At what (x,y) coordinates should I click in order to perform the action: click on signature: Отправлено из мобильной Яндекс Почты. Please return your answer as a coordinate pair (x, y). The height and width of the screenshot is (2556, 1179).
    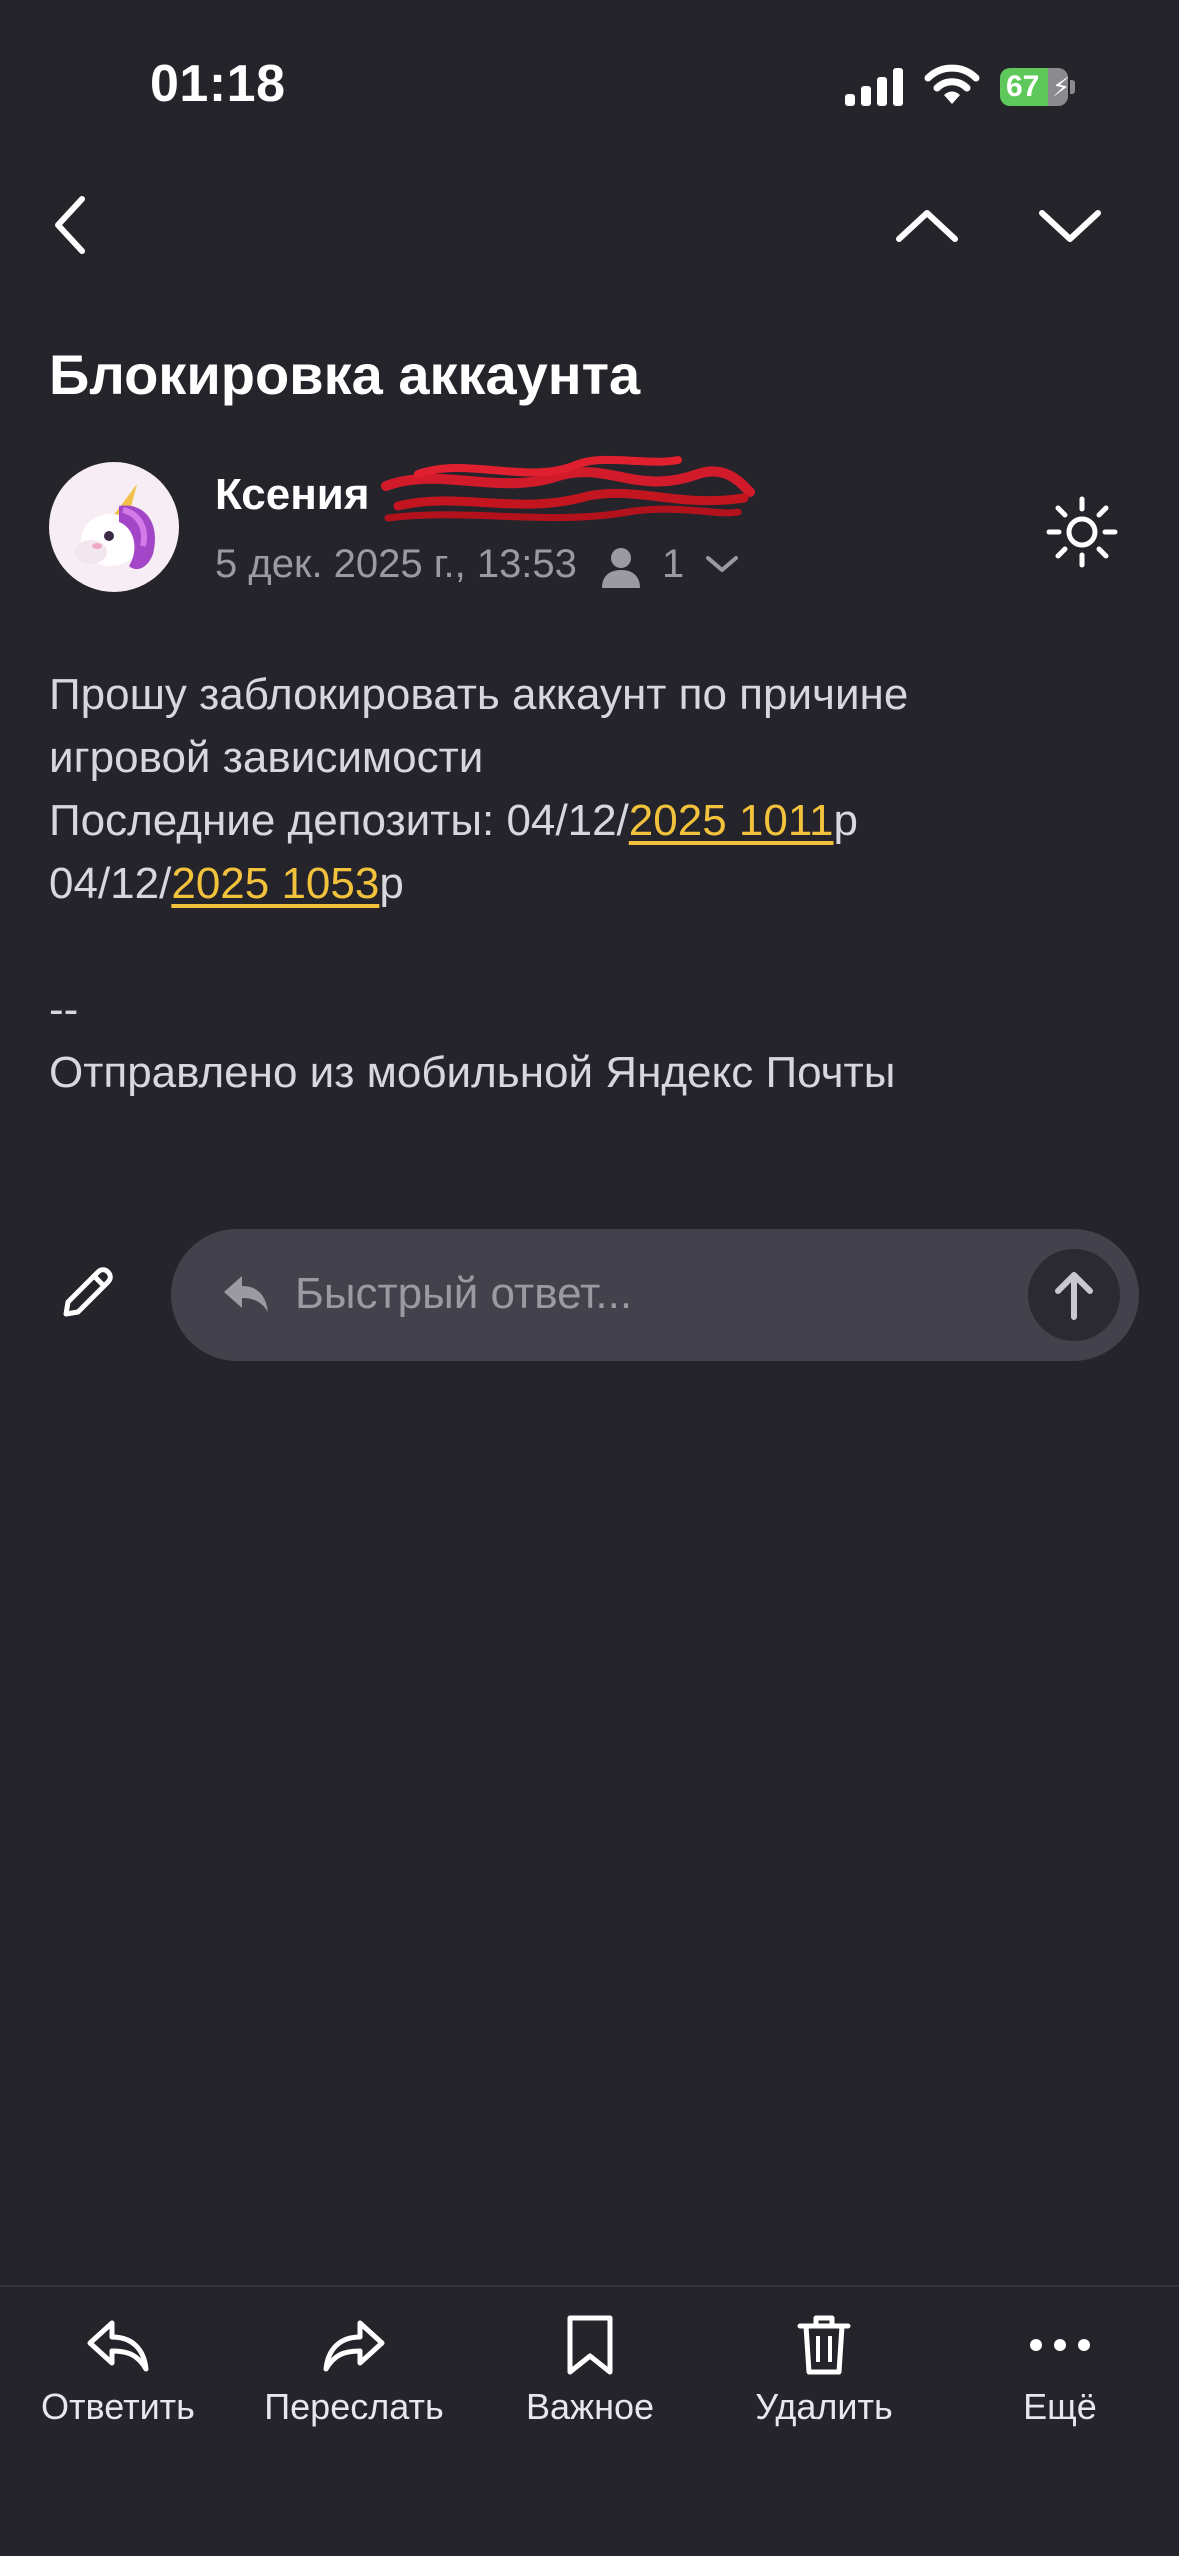
    Looking at the image, I should click on (472, 1072).